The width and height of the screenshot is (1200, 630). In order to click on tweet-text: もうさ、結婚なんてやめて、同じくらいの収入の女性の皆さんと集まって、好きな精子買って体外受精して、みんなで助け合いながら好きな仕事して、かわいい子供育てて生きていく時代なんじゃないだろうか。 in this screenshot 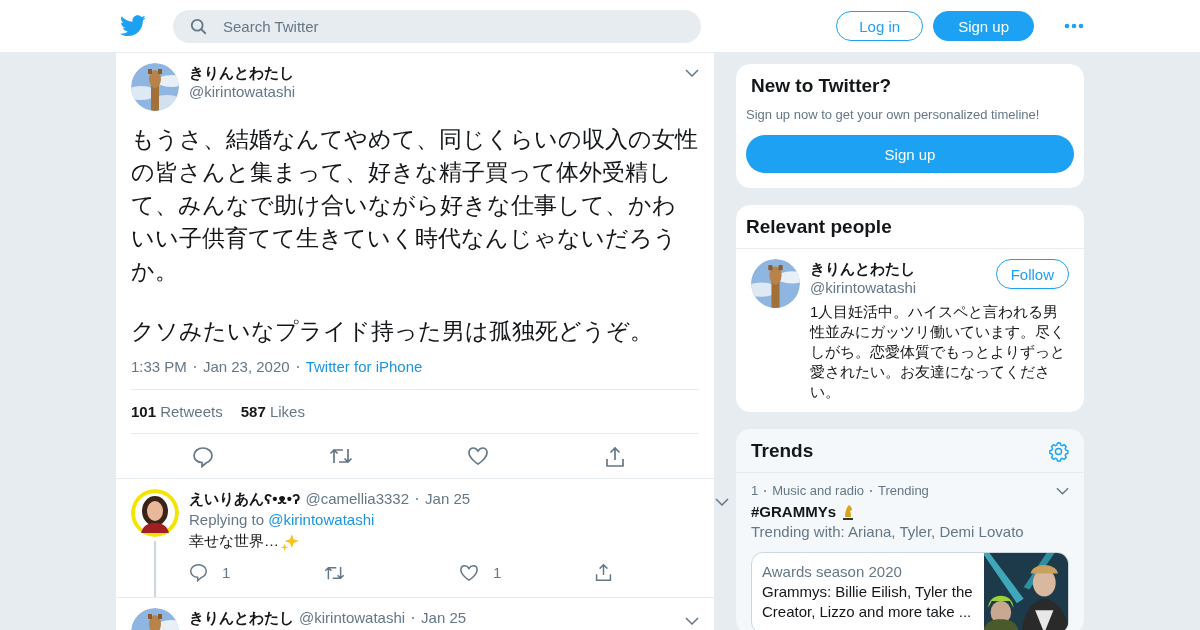, I will do `click(415, 205)`.